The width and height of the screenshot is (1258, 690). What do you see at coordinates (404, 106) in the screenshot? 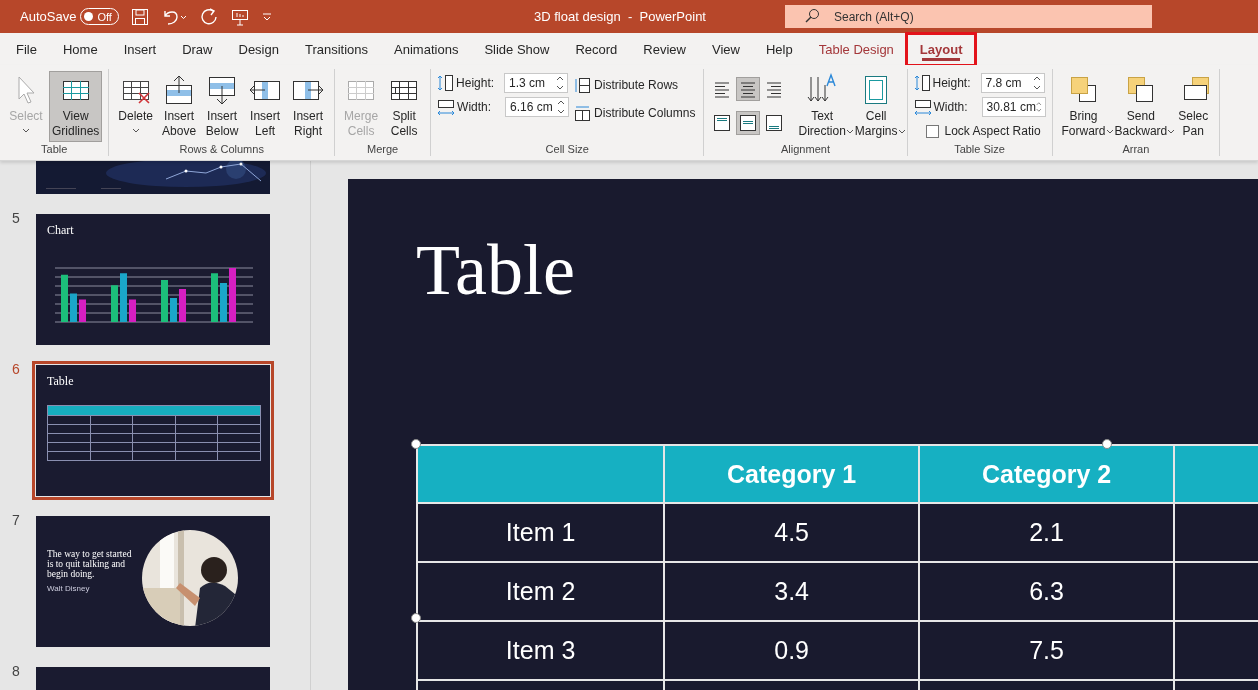
I see `ribbon-button: Split Cells` at bounding box center [404, 106].